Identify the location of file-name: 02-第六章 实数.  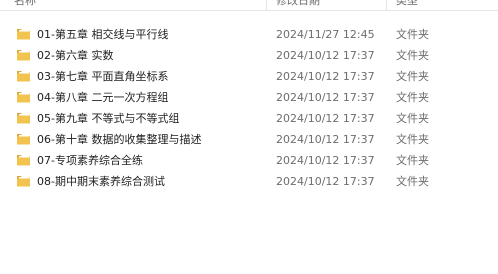
(75, 55).